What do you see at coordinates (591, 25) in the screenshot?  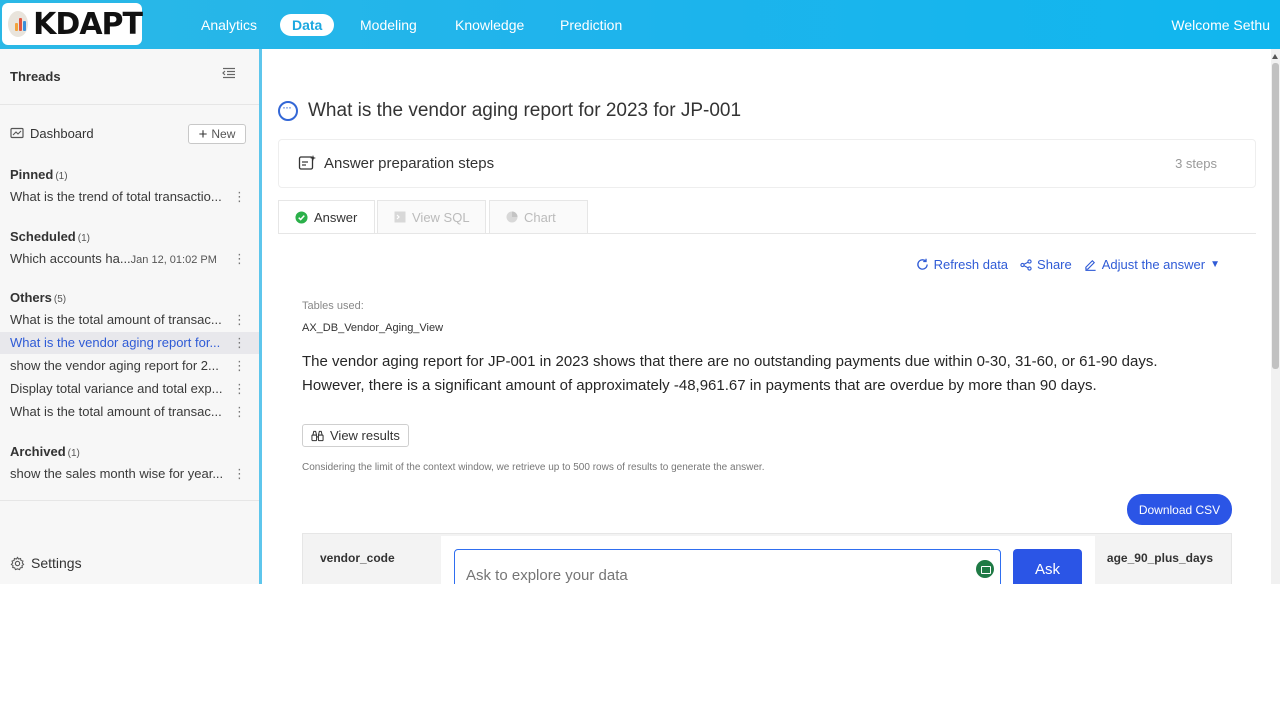 I see `nav-prediction: Prediction` at bounding box center [591, 25].